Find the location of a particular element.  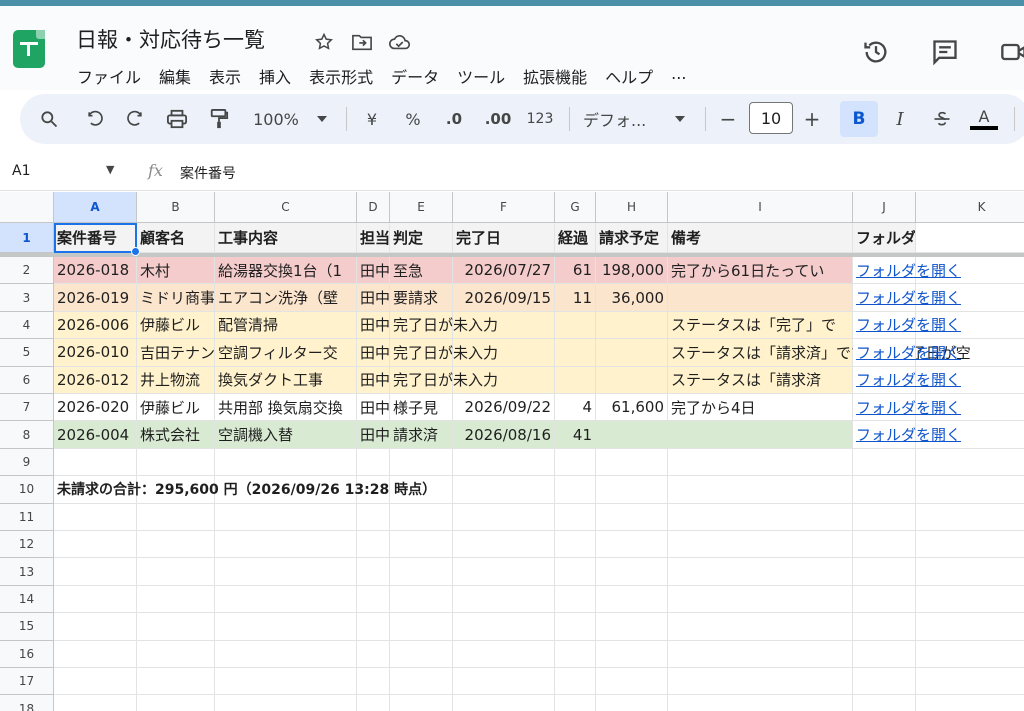

bold-button: B is located at coordinates (859, 119).